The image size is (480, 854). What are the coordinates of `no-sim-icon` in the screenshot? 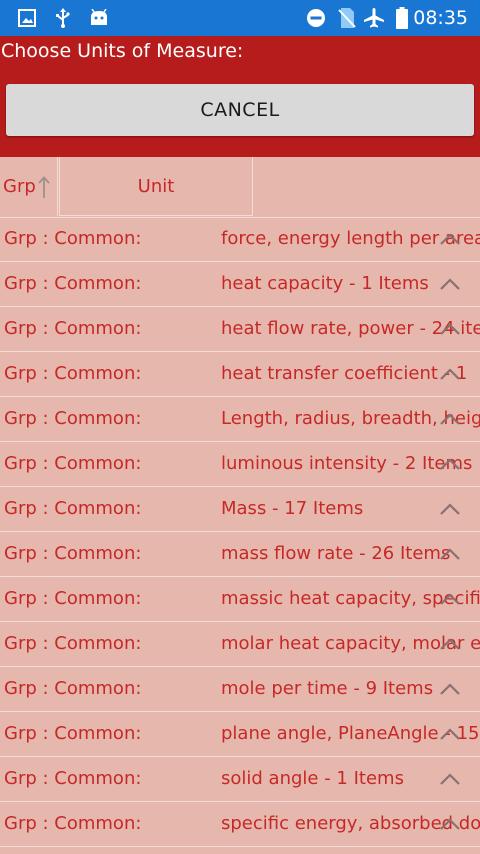 It's located at (347, 18).